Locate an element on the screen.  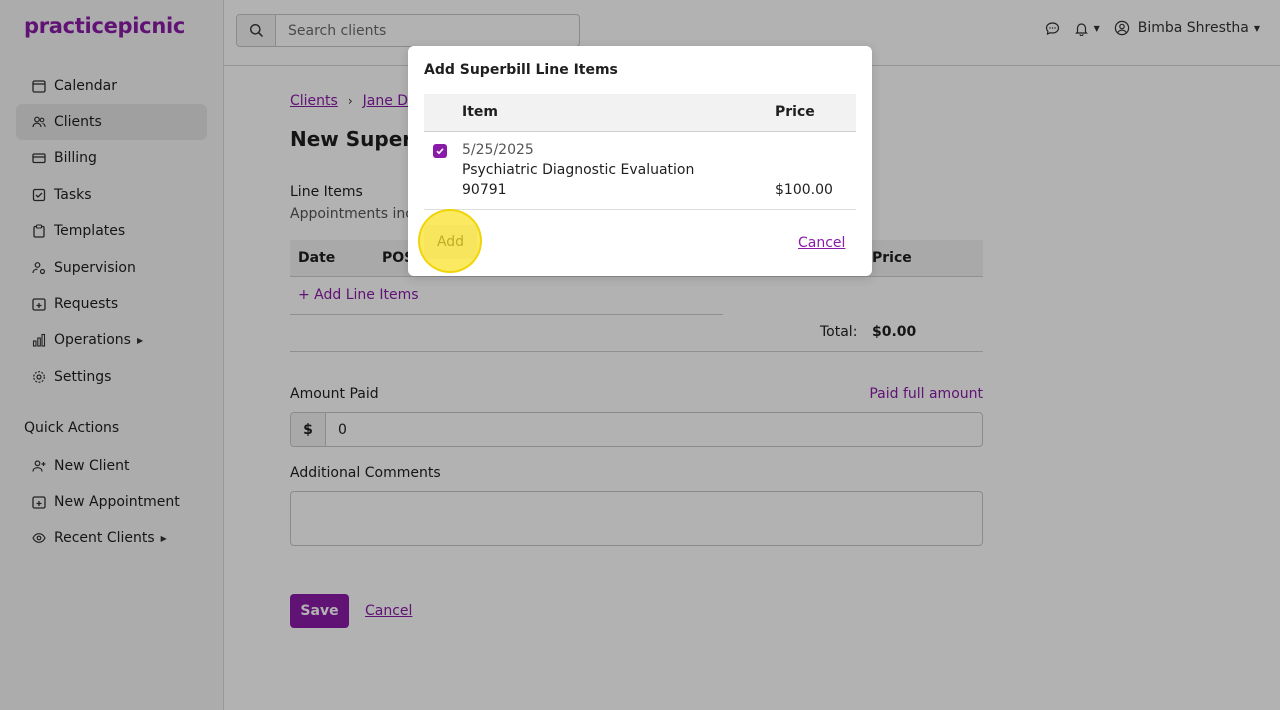
check-icon is located at coordinates (440, 151).